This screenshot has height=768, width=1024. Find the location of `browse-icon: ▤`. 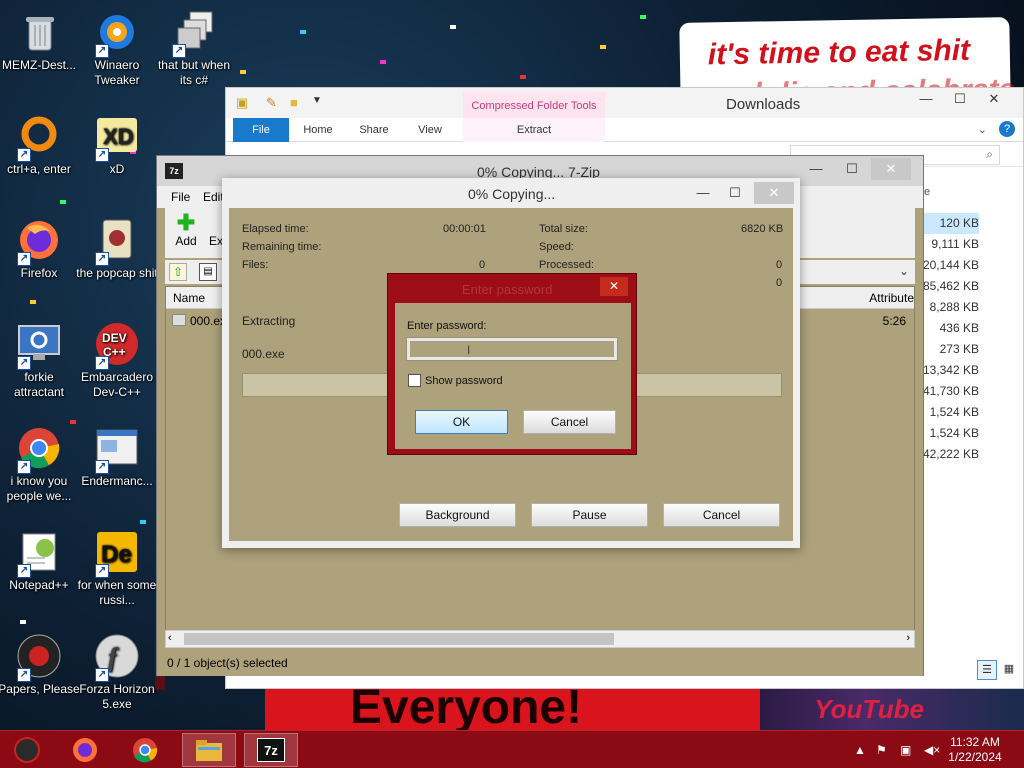

browse-icon: ▤ is located at coordinates (208, 272).